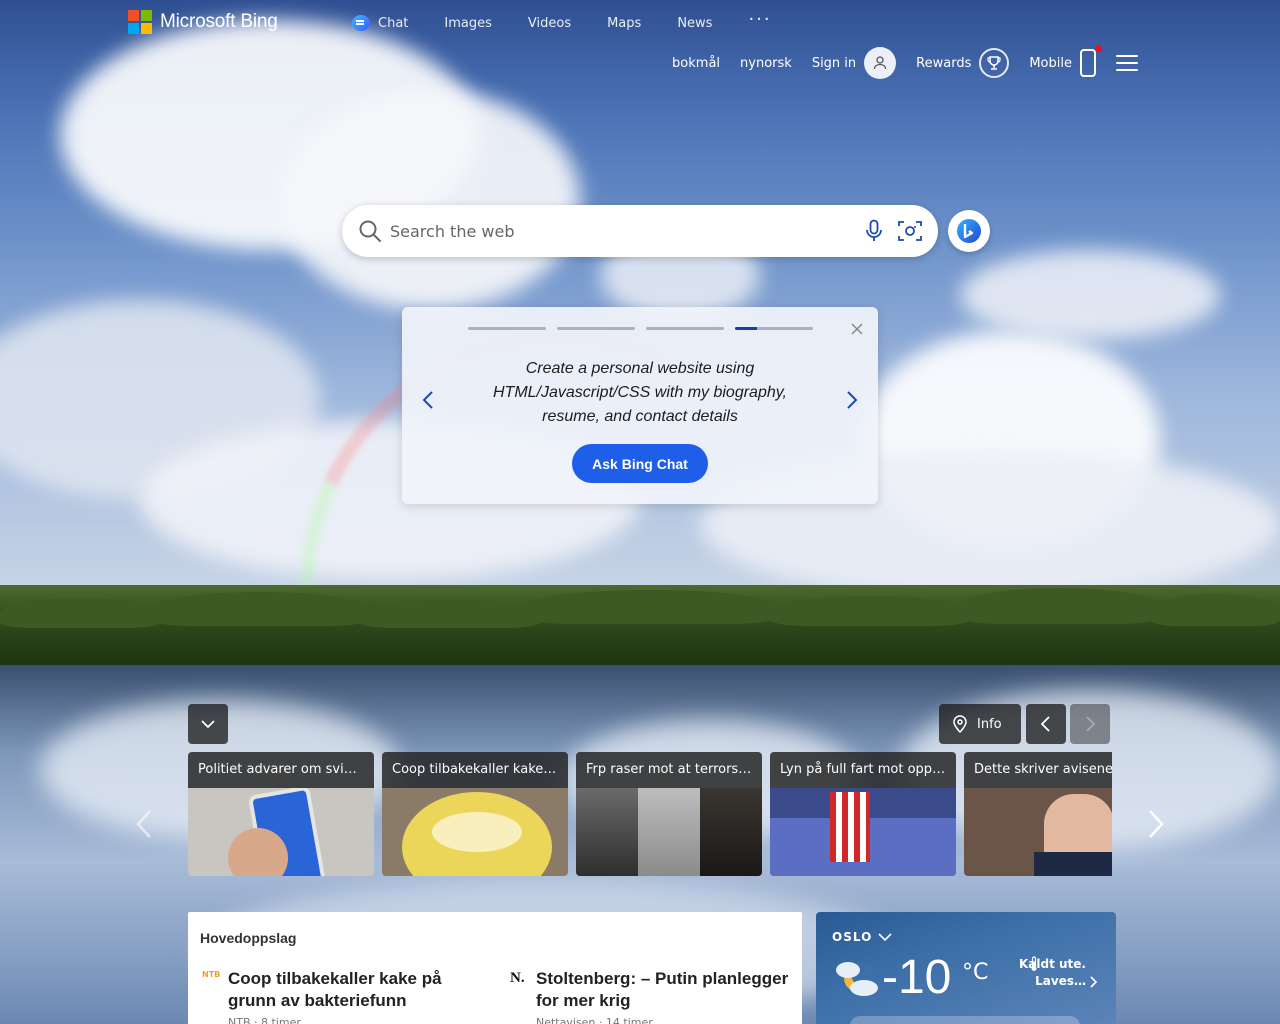  I want to click on nav-chat: Chat, so click(380, 23).